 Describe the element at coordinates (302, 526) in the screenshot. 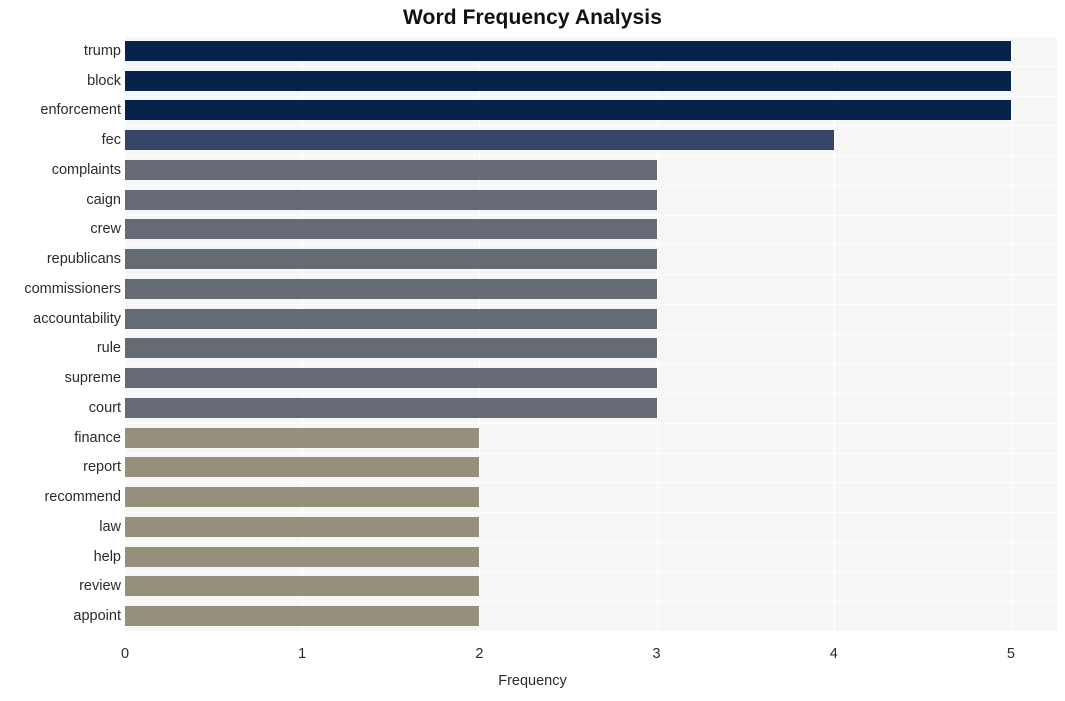

I see `bar-law` at that location.